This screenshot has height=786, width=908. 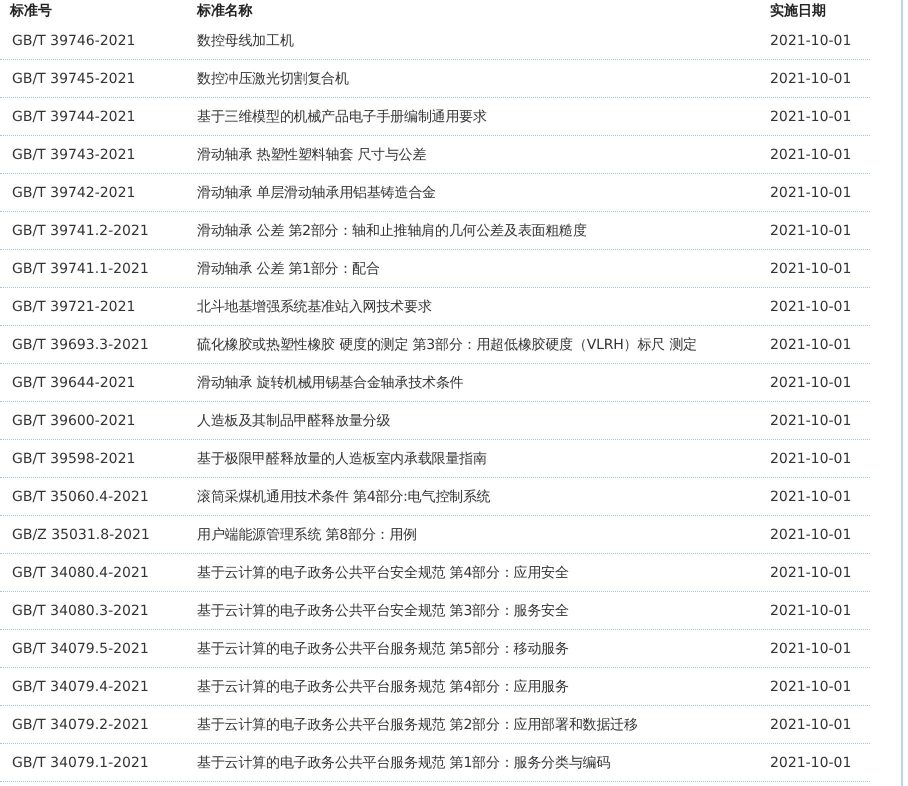 I want to click on table-cell-text: 基于三维模型的机械产品电子手册编制通用要求, so click(x=342, y=117).